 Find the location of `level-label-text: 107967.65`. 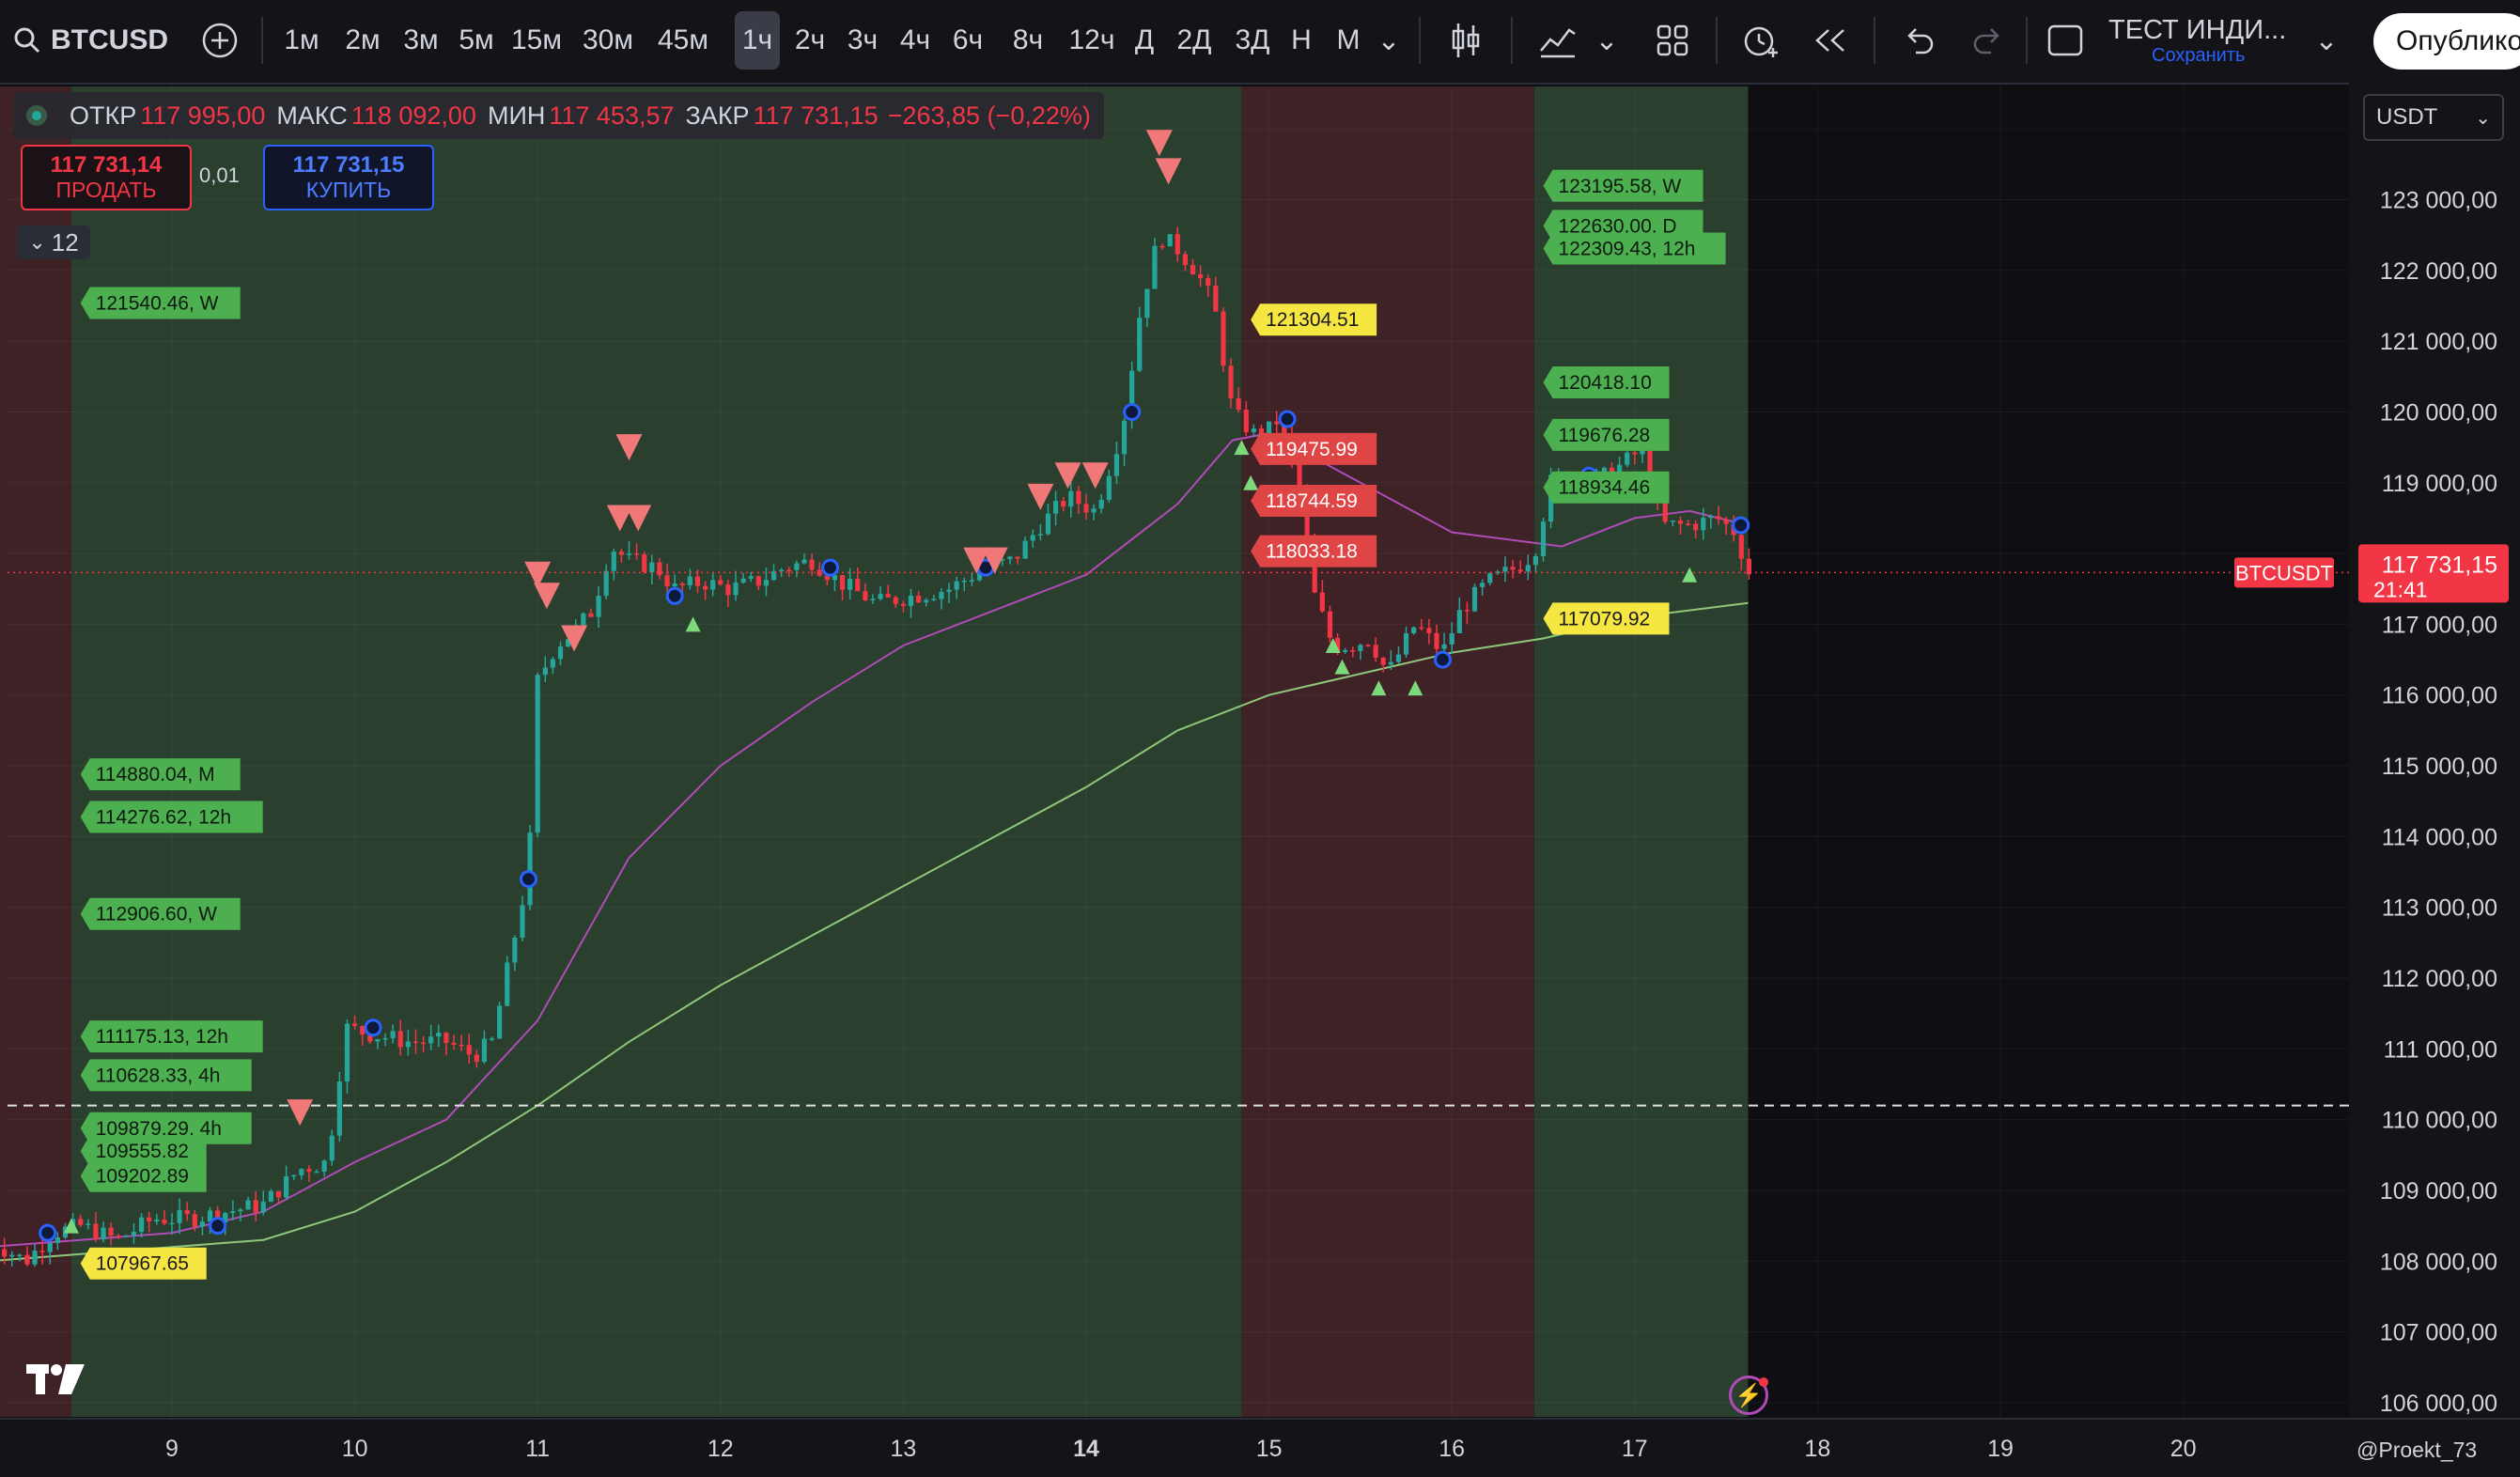

level-label-text: 107967.65 is located at coordinates (142, 1264).